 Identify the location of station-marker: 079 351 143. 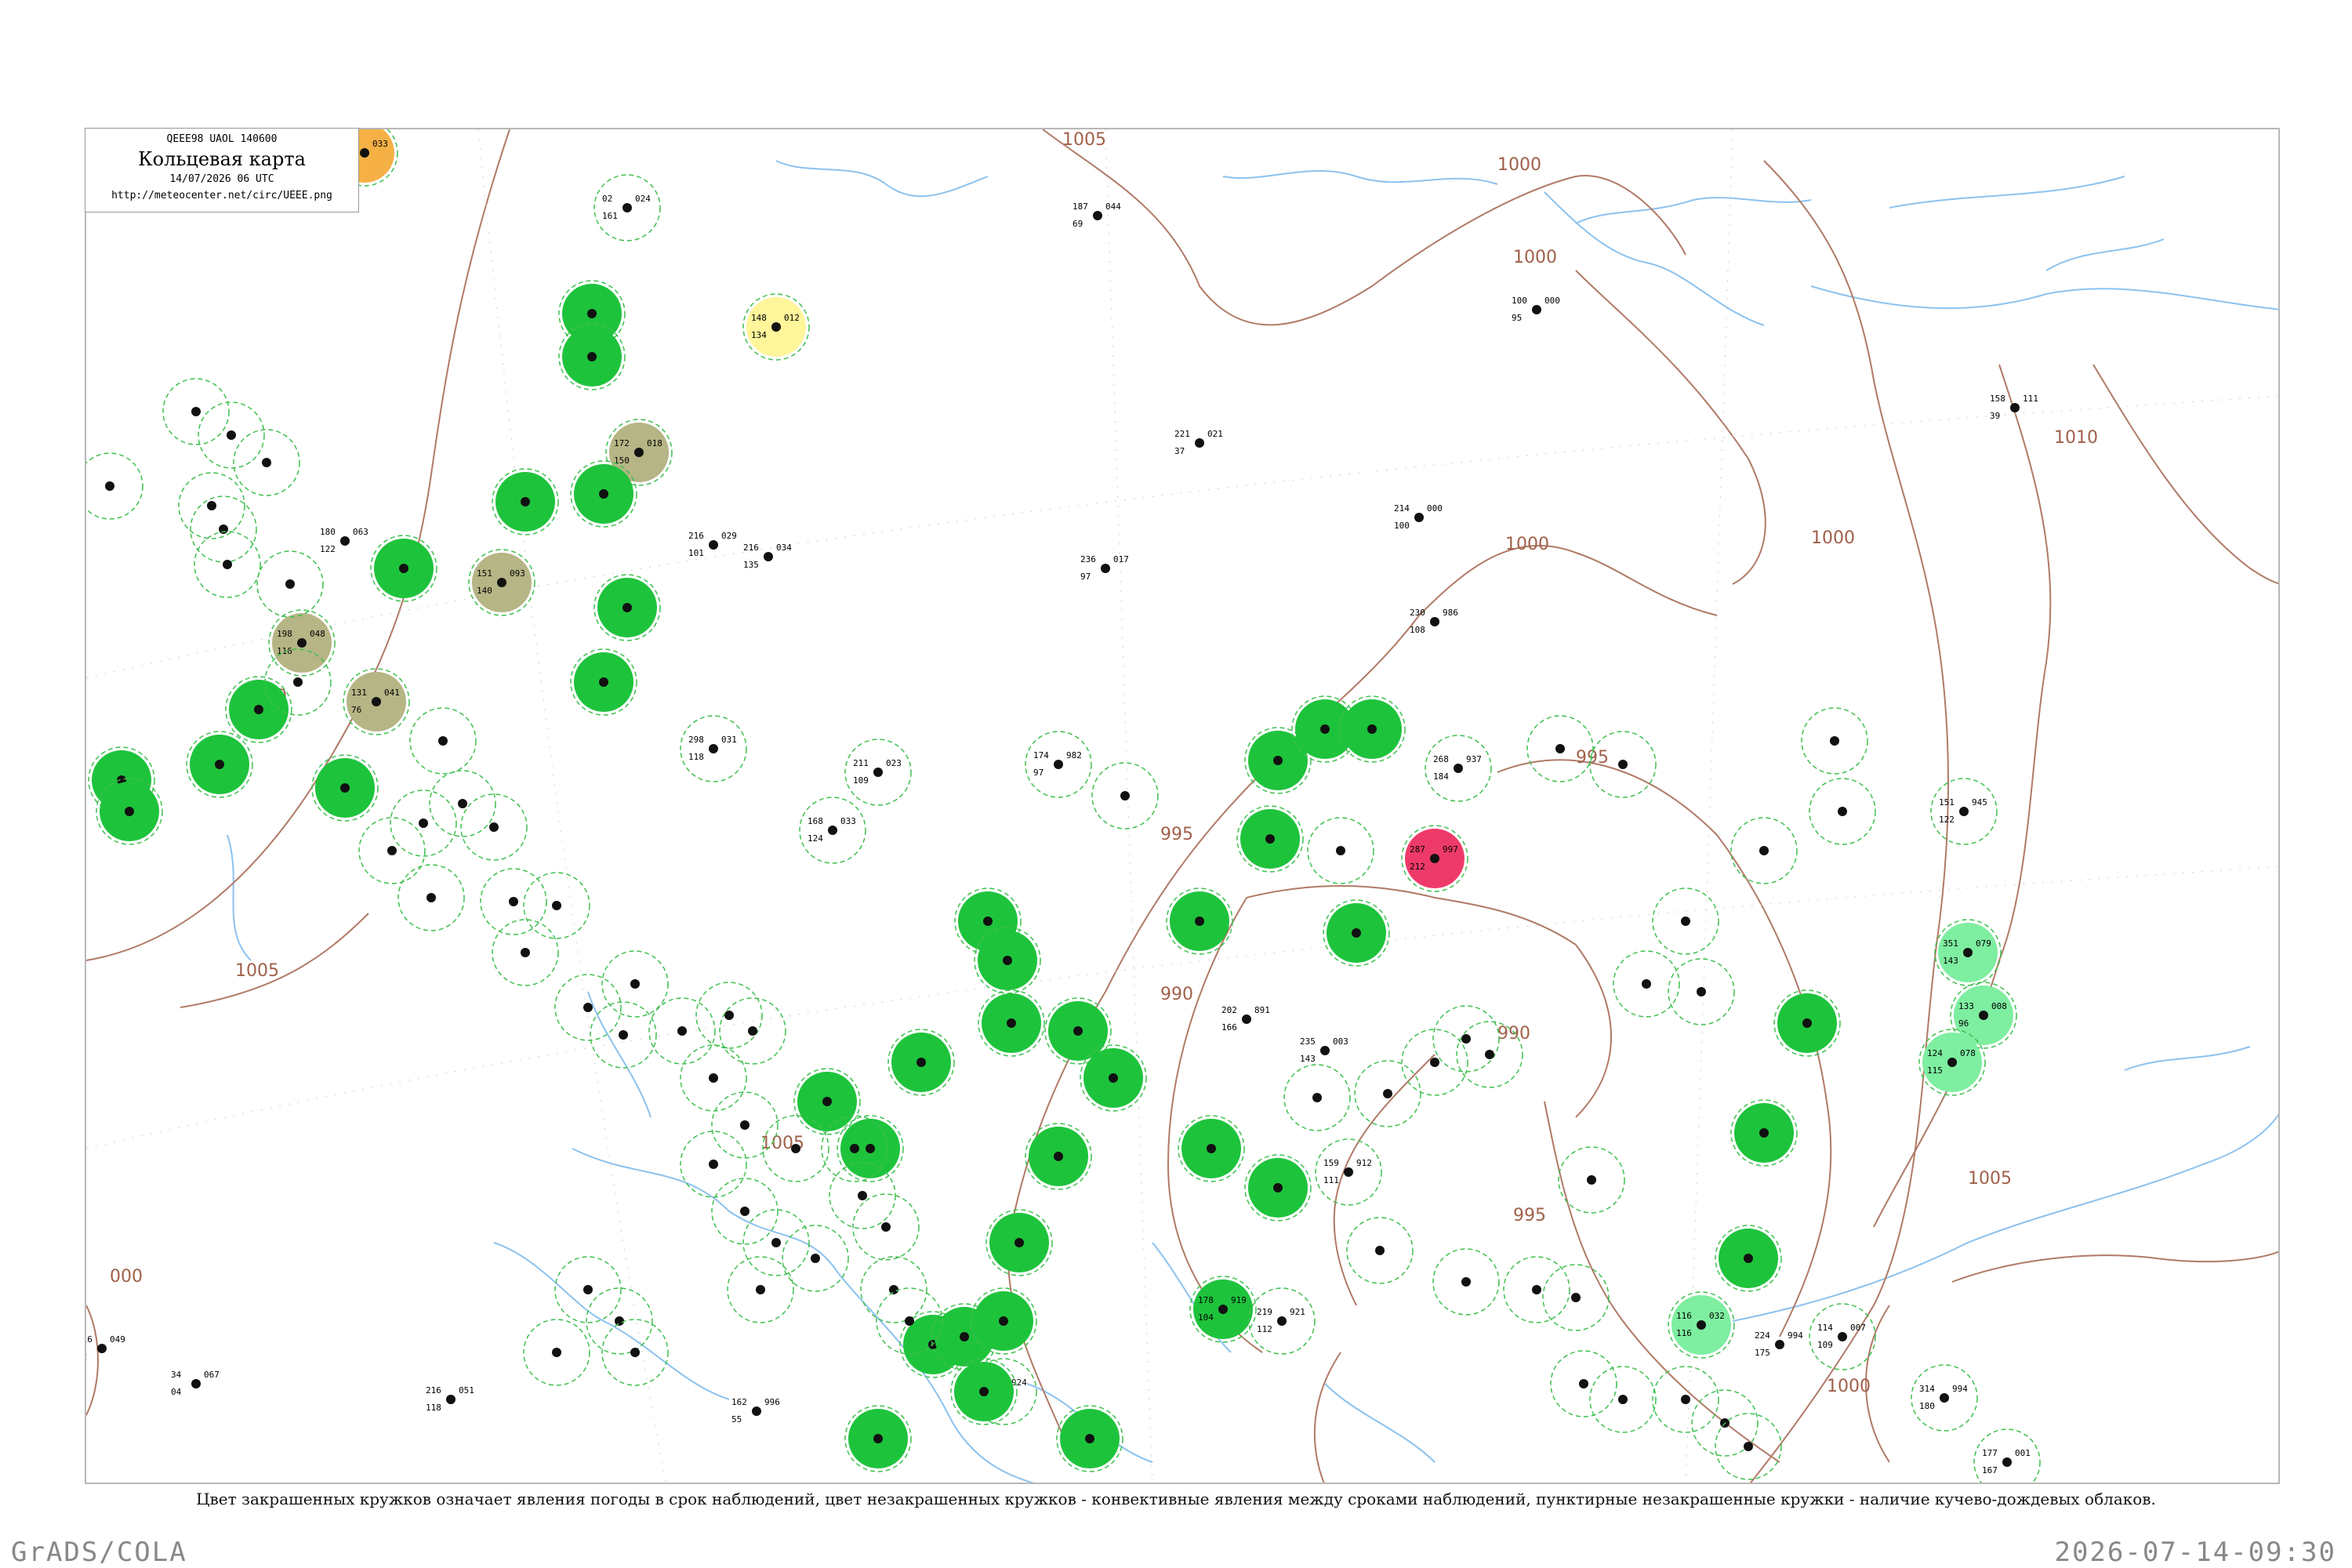
(1968, 953).